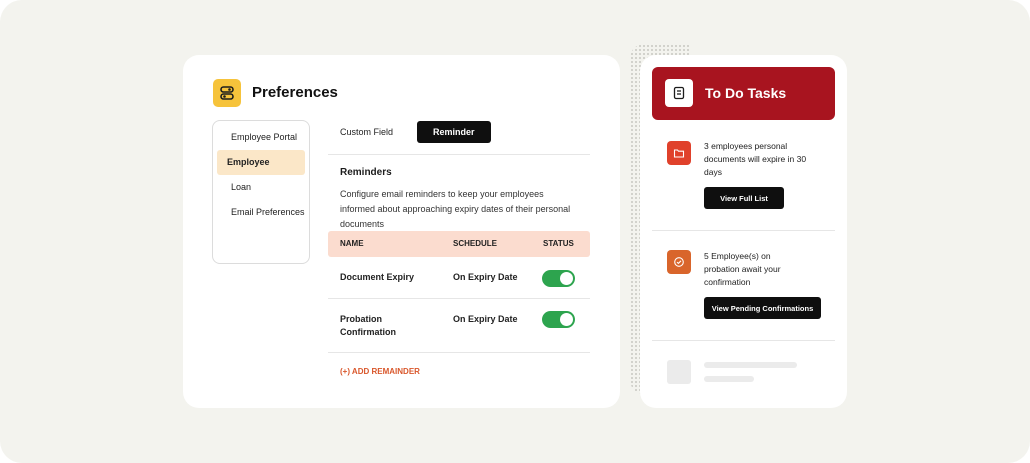 The image size is (1030, 463). What do you see at coordinates (679, 93) in the screenshot?
I see `clipboard-icon` at bounding box center [679, 93].